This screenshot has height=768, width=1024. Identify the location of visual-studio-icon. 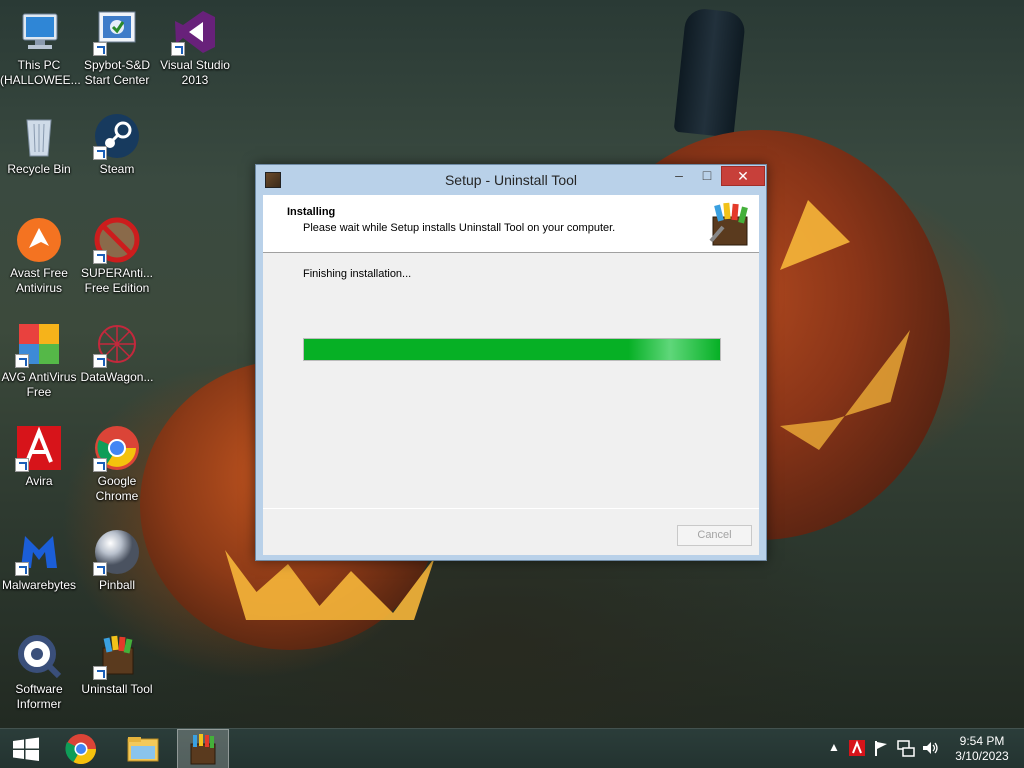
(195, 32).